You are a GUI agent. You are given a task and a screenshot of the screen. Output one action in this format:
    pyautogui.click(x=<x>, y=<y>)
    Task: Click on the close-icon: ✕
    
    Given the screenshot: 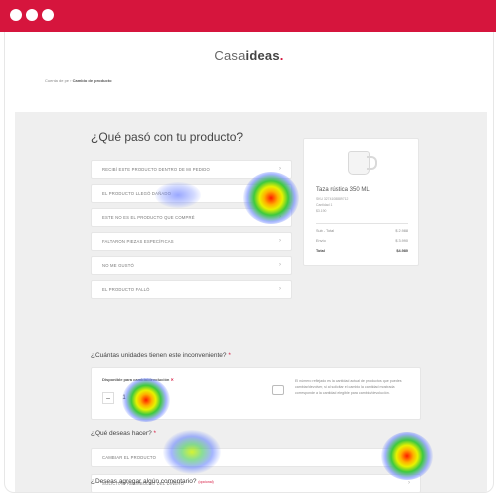 What is the action you would take?
    pyautogui.click(x=172, y=379)
    